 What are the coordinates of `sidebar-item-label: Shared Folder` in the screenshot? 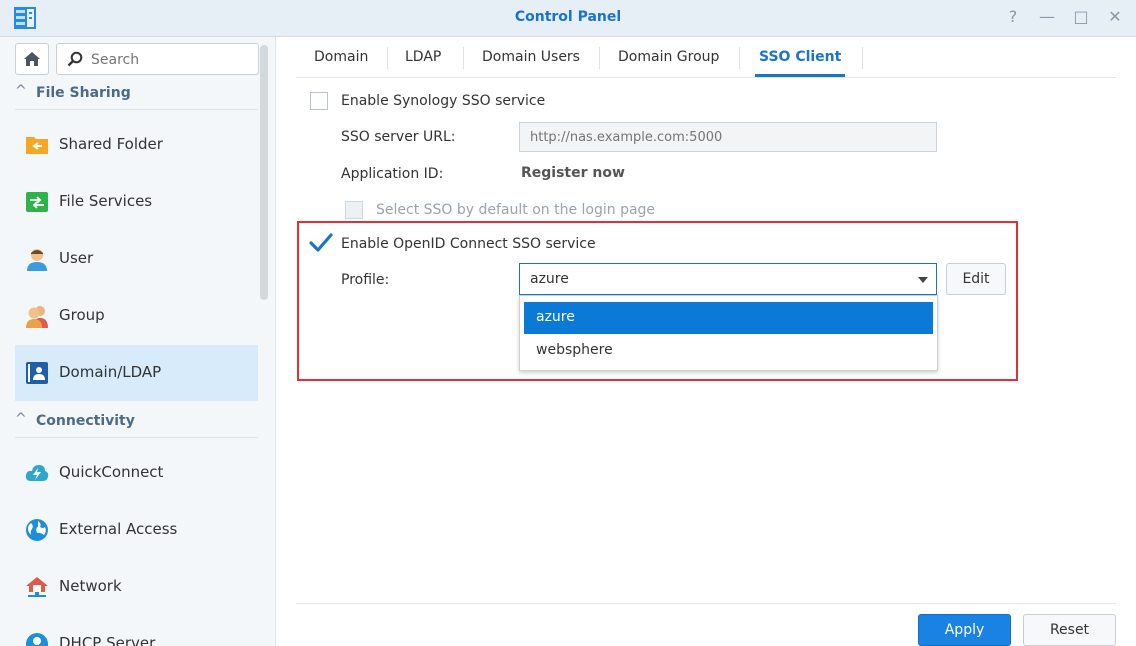 It's located at (111, 144).